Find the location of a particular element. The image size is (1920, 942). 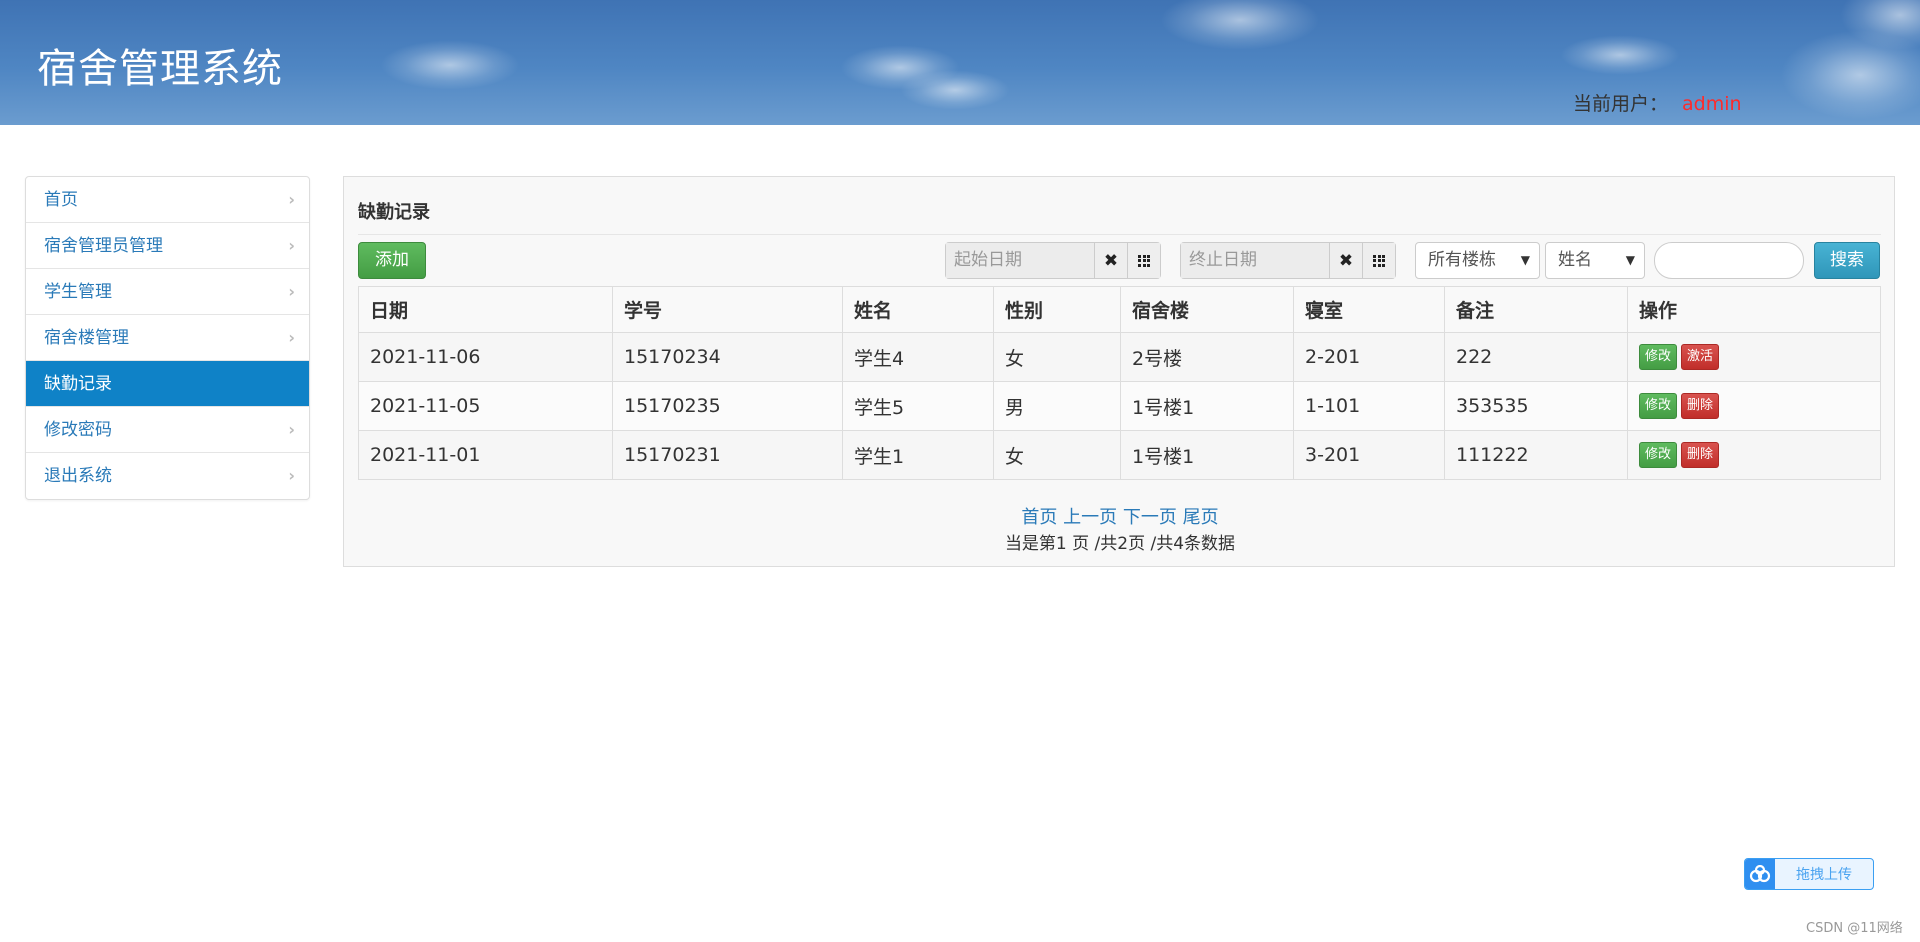

sidebar-item-logout: 退出系统 › is located at coordinates (167, 476).